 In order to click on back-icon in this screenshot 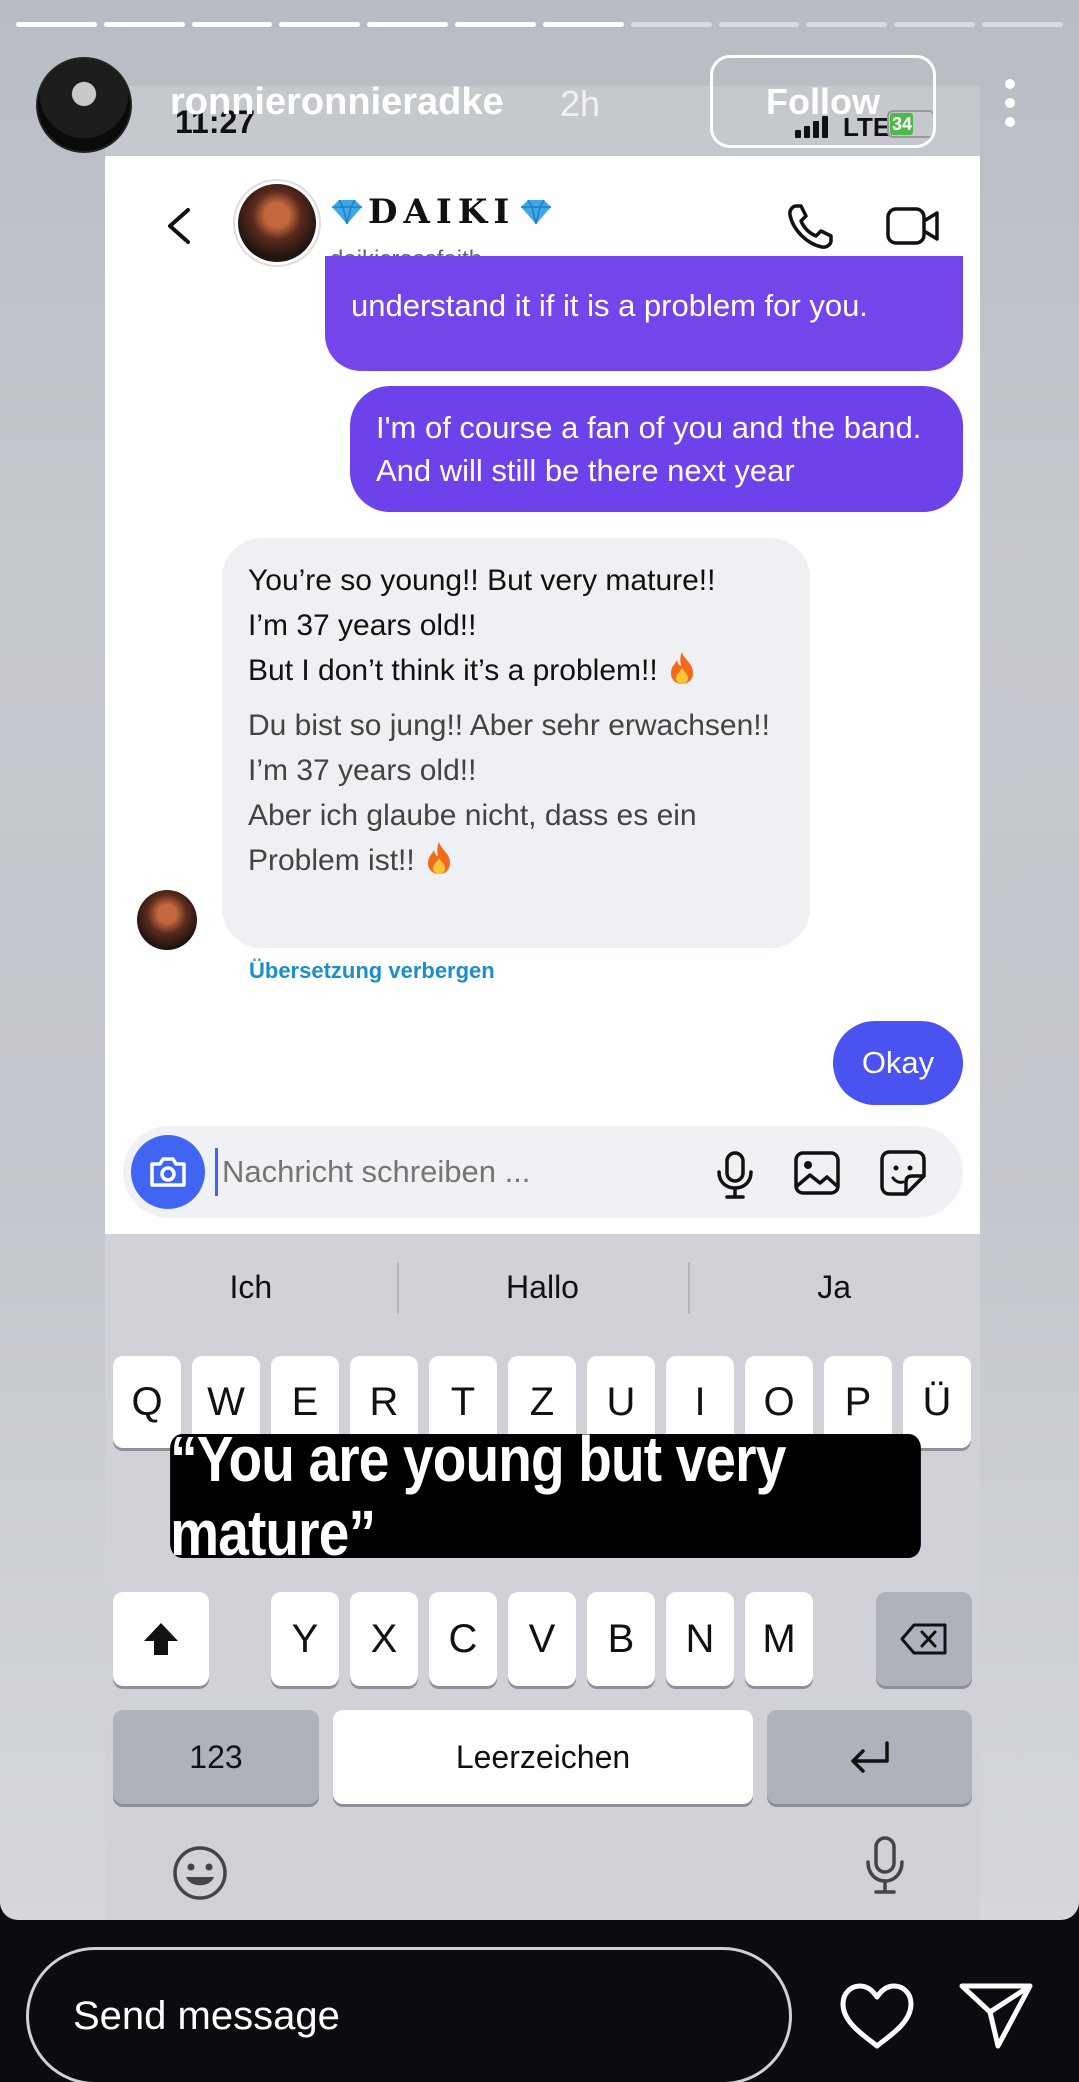, I will do `click(180, 226)`.